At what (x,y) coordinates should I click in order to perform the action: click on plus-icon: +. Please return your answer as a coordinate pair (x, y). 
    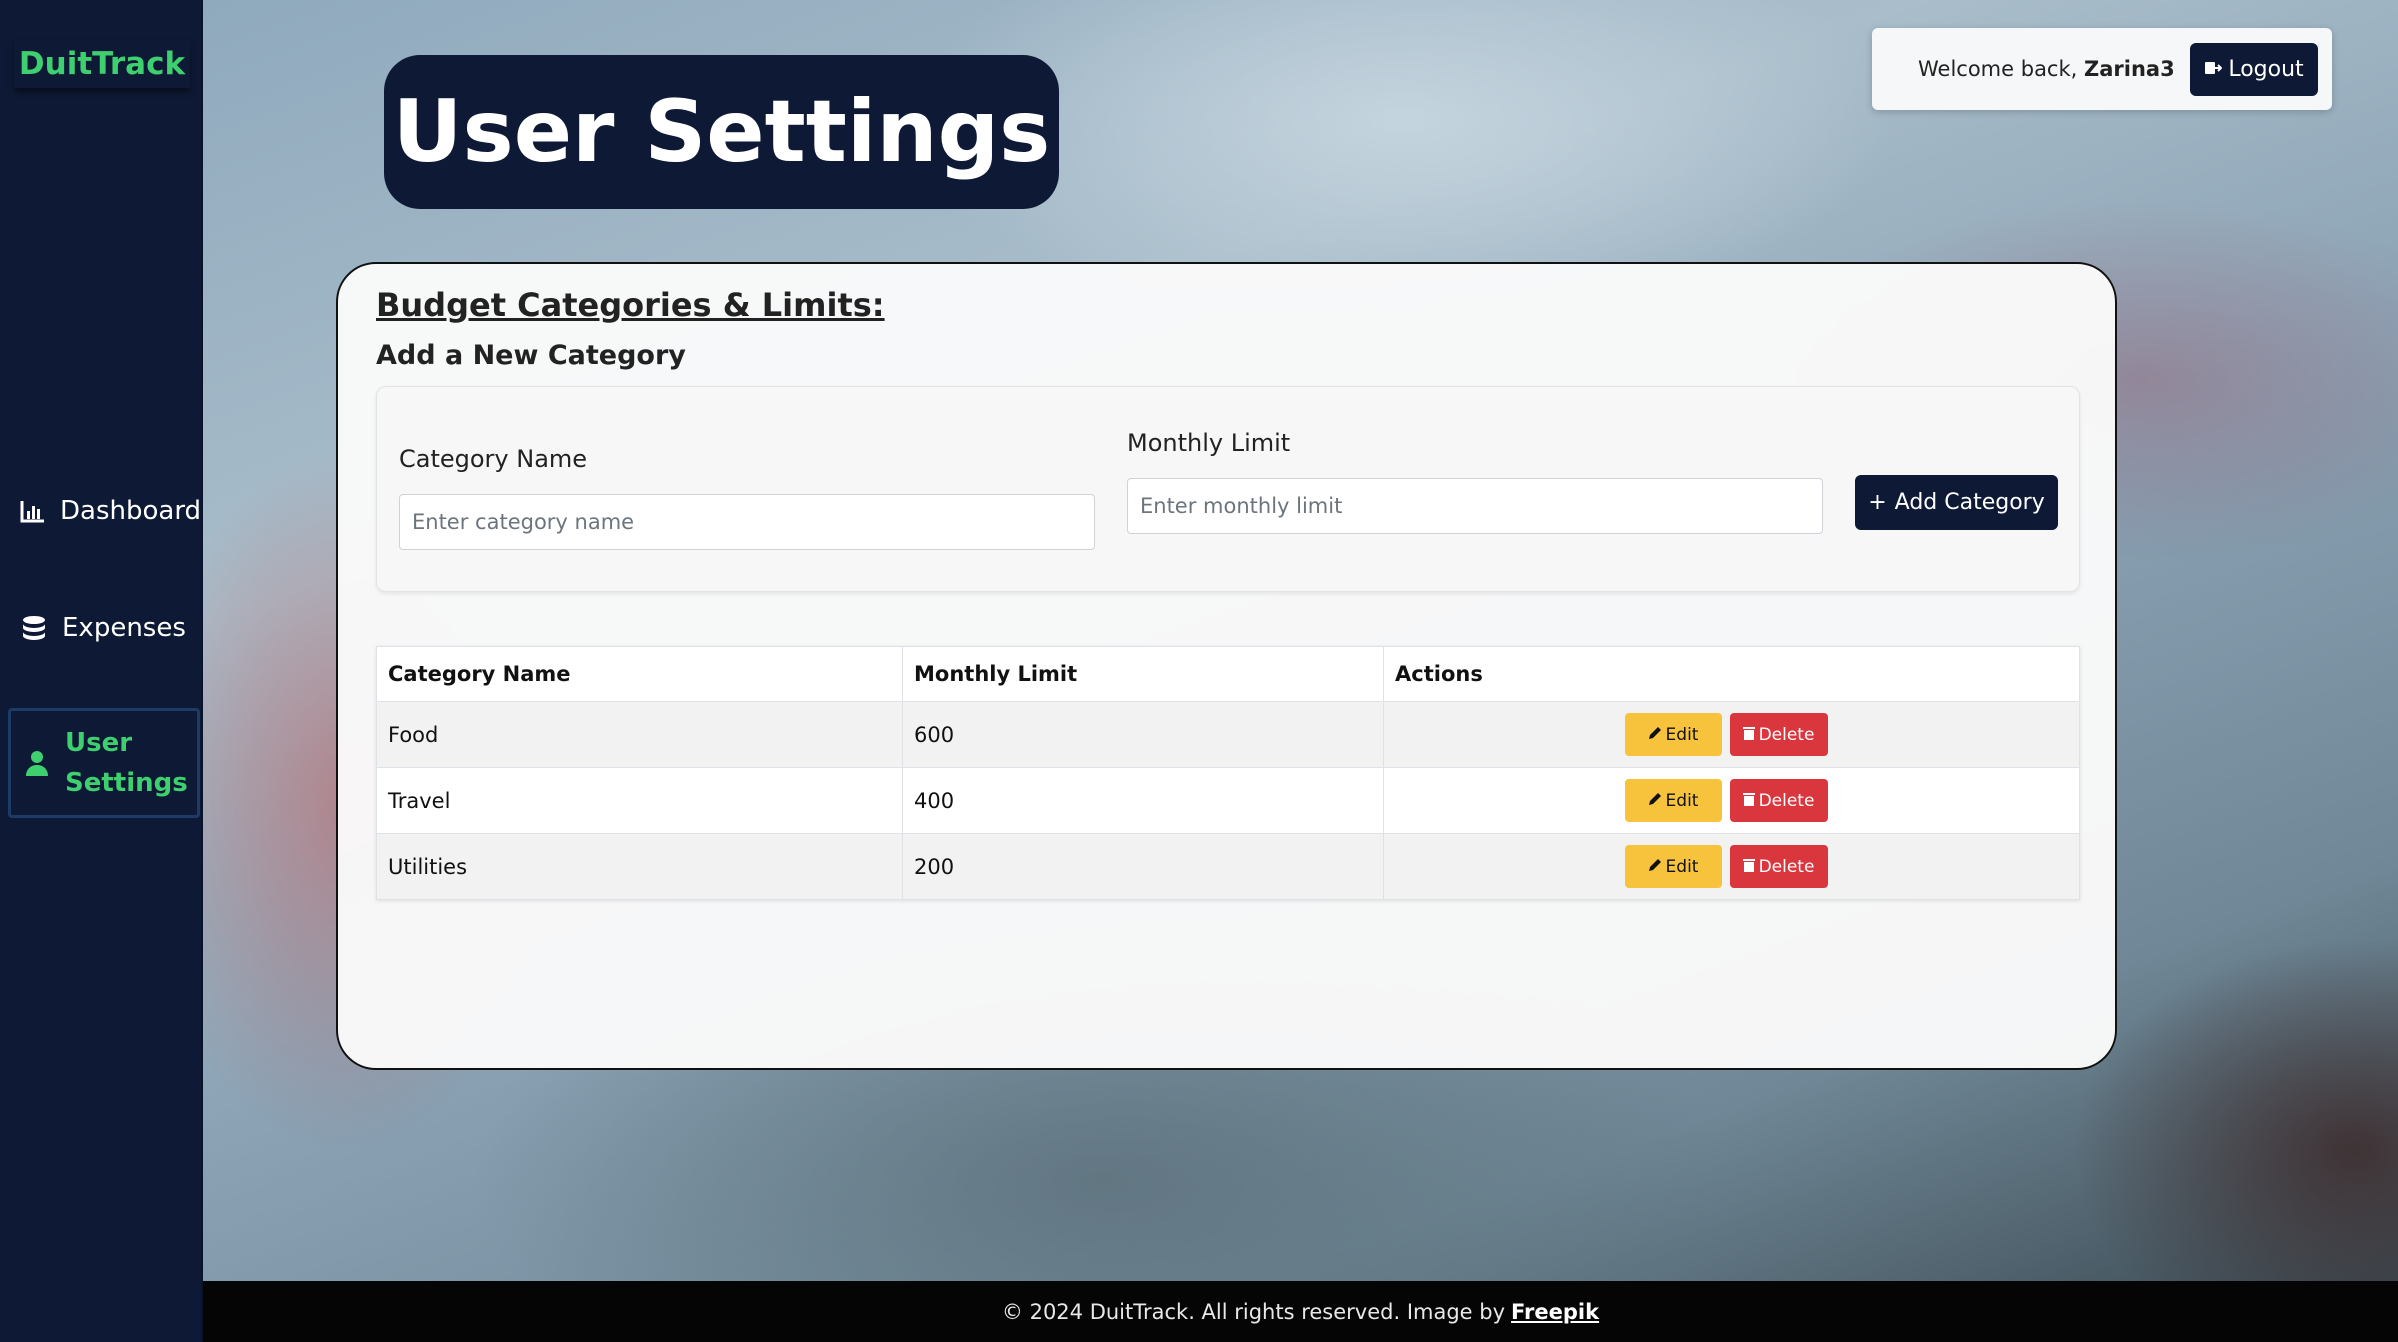
    Looking at the image, I should click on (1877, 502).